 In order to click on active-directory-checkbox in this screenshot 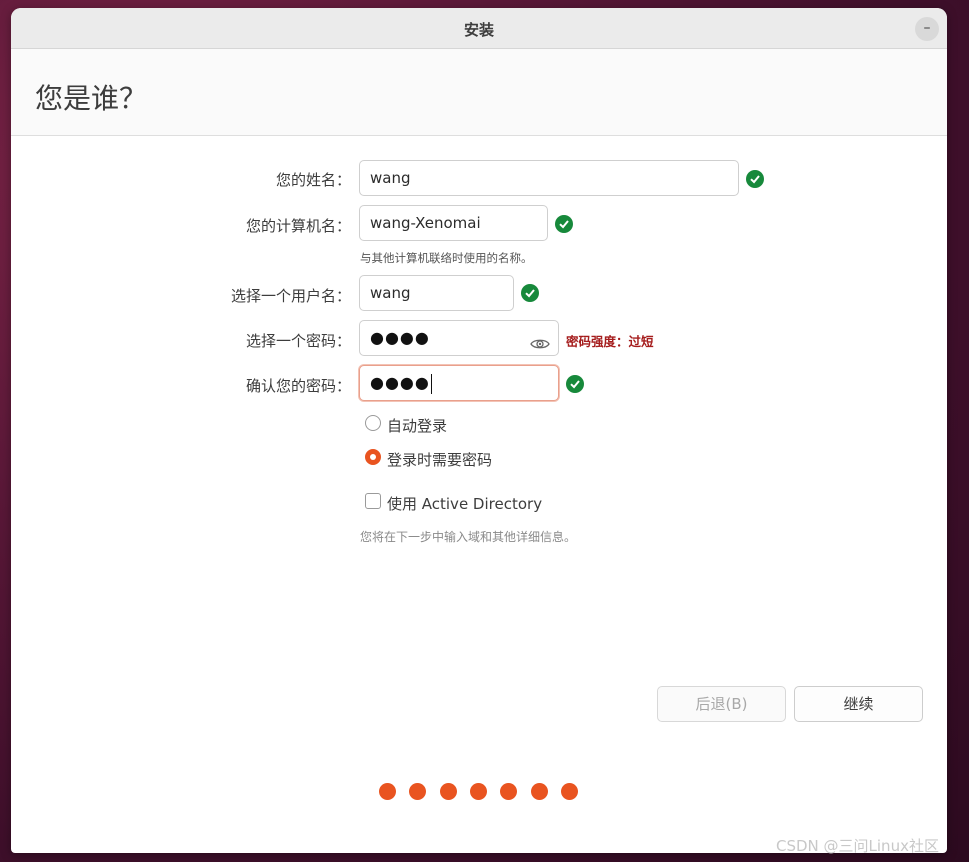, I will do `click(373, 501)`.